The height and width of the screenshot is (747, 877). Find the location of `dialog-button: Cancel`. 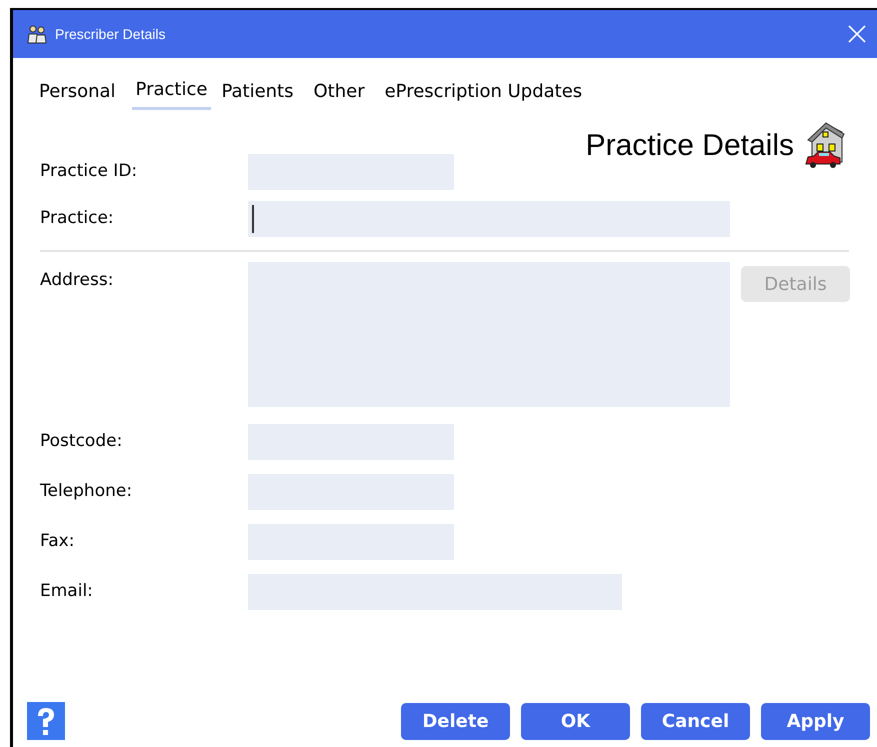

dialog-button: Cancel is located at coordinates (695, 721).